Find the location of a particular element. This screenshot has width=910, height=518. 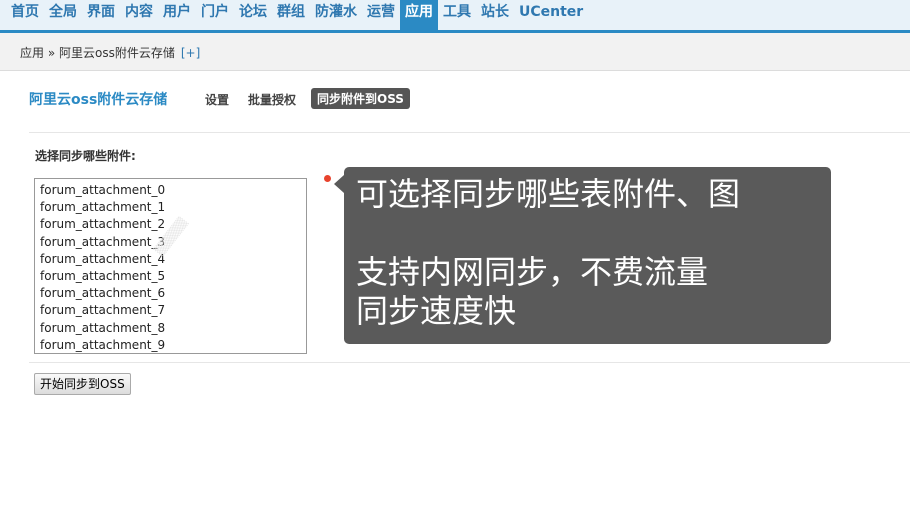

breadcrumb: 应用 » 阿里云oss附件云存储 [+] is located at coordinates (110, 52).